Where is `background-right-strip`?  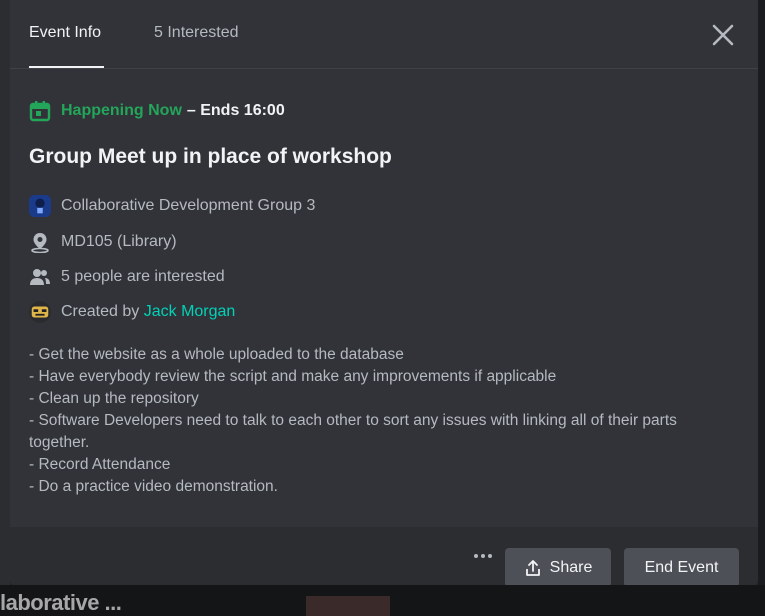 background-right-strip is located at coordinates (761, 308).